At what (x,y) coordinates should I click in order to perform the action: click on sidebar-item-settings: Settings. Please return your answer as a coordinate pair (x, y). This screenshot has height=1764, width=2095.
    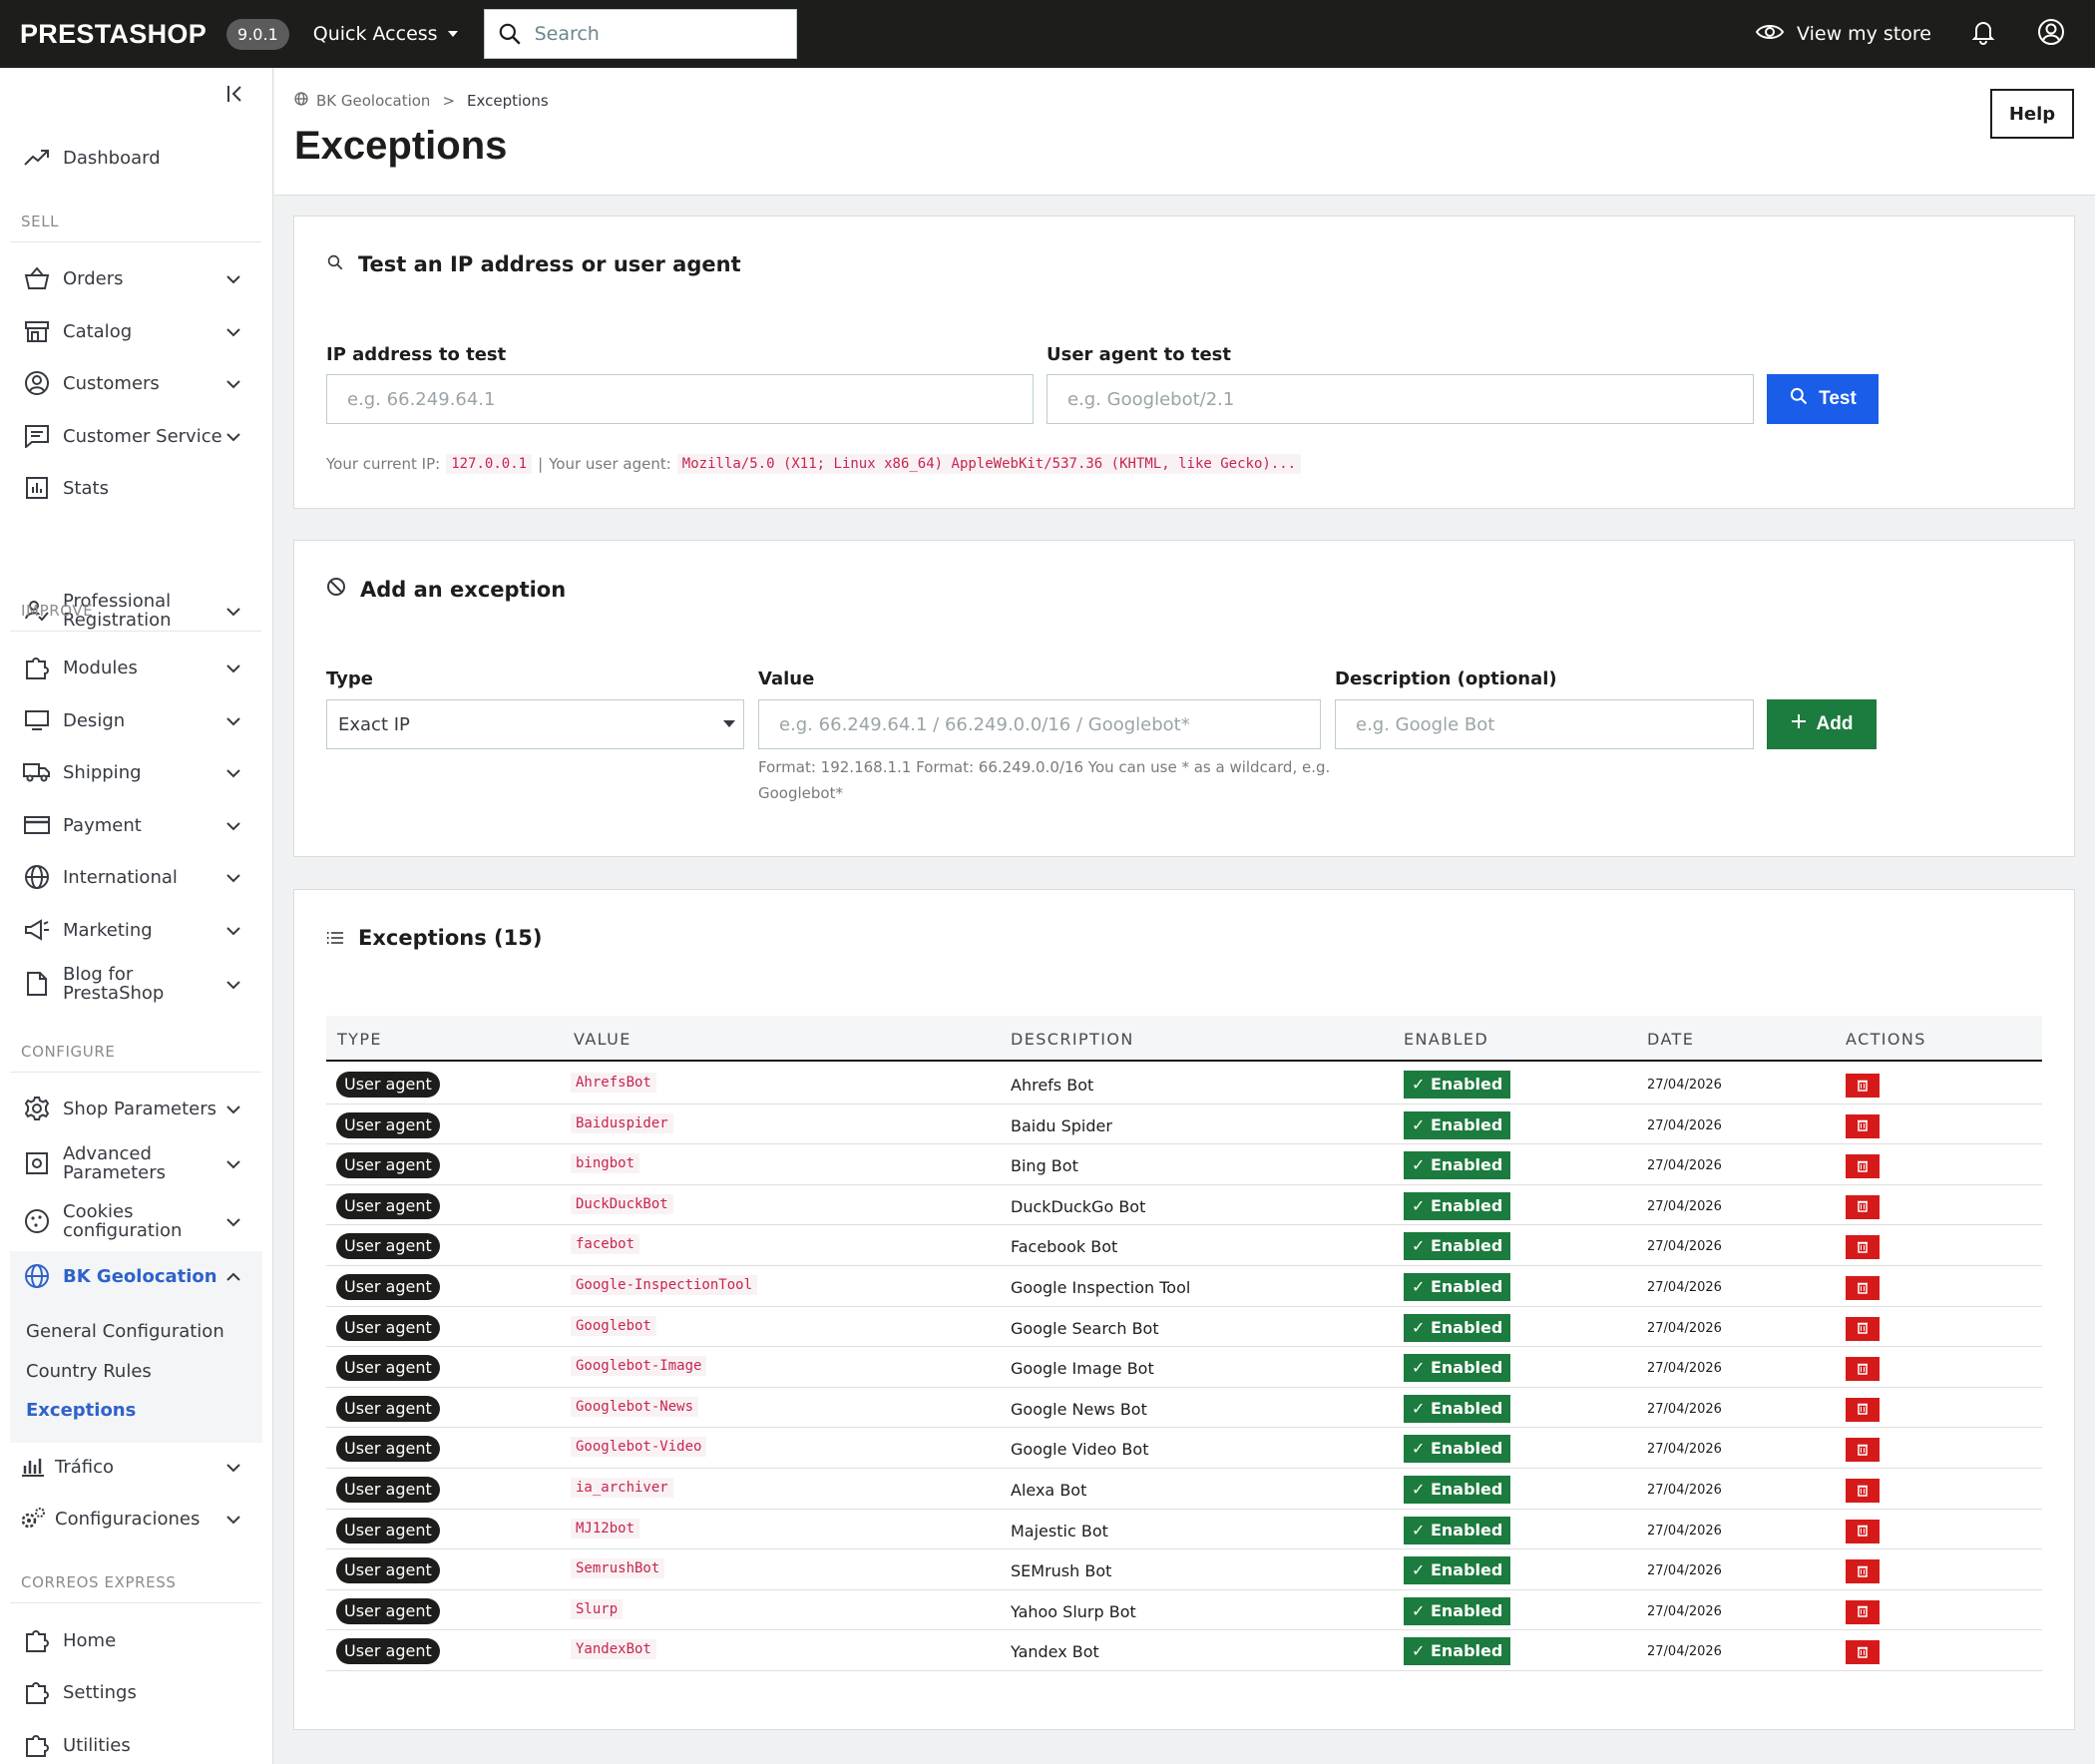
    Looking at the image, I should click on (136, 1692).